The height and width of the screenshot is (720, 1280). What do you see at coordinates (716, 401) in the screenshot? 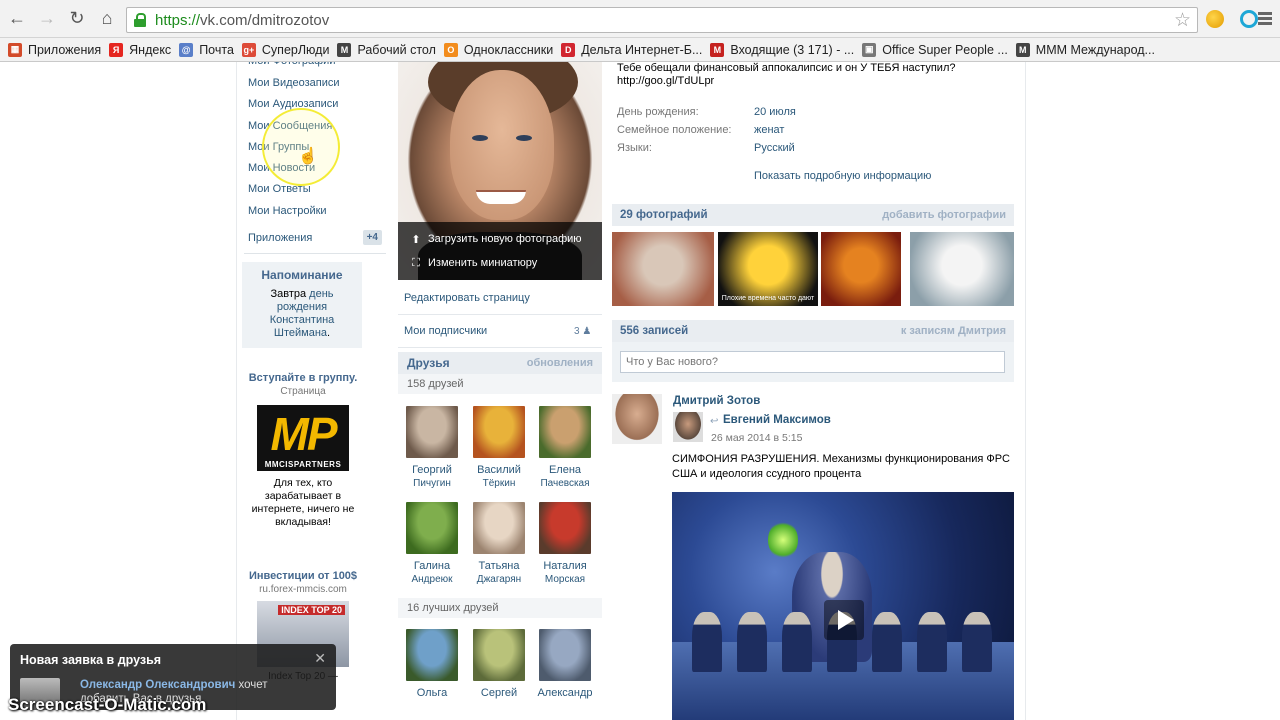
I see `post-author-name: Дмитрий Зотов` at bounding box center [716, 401].